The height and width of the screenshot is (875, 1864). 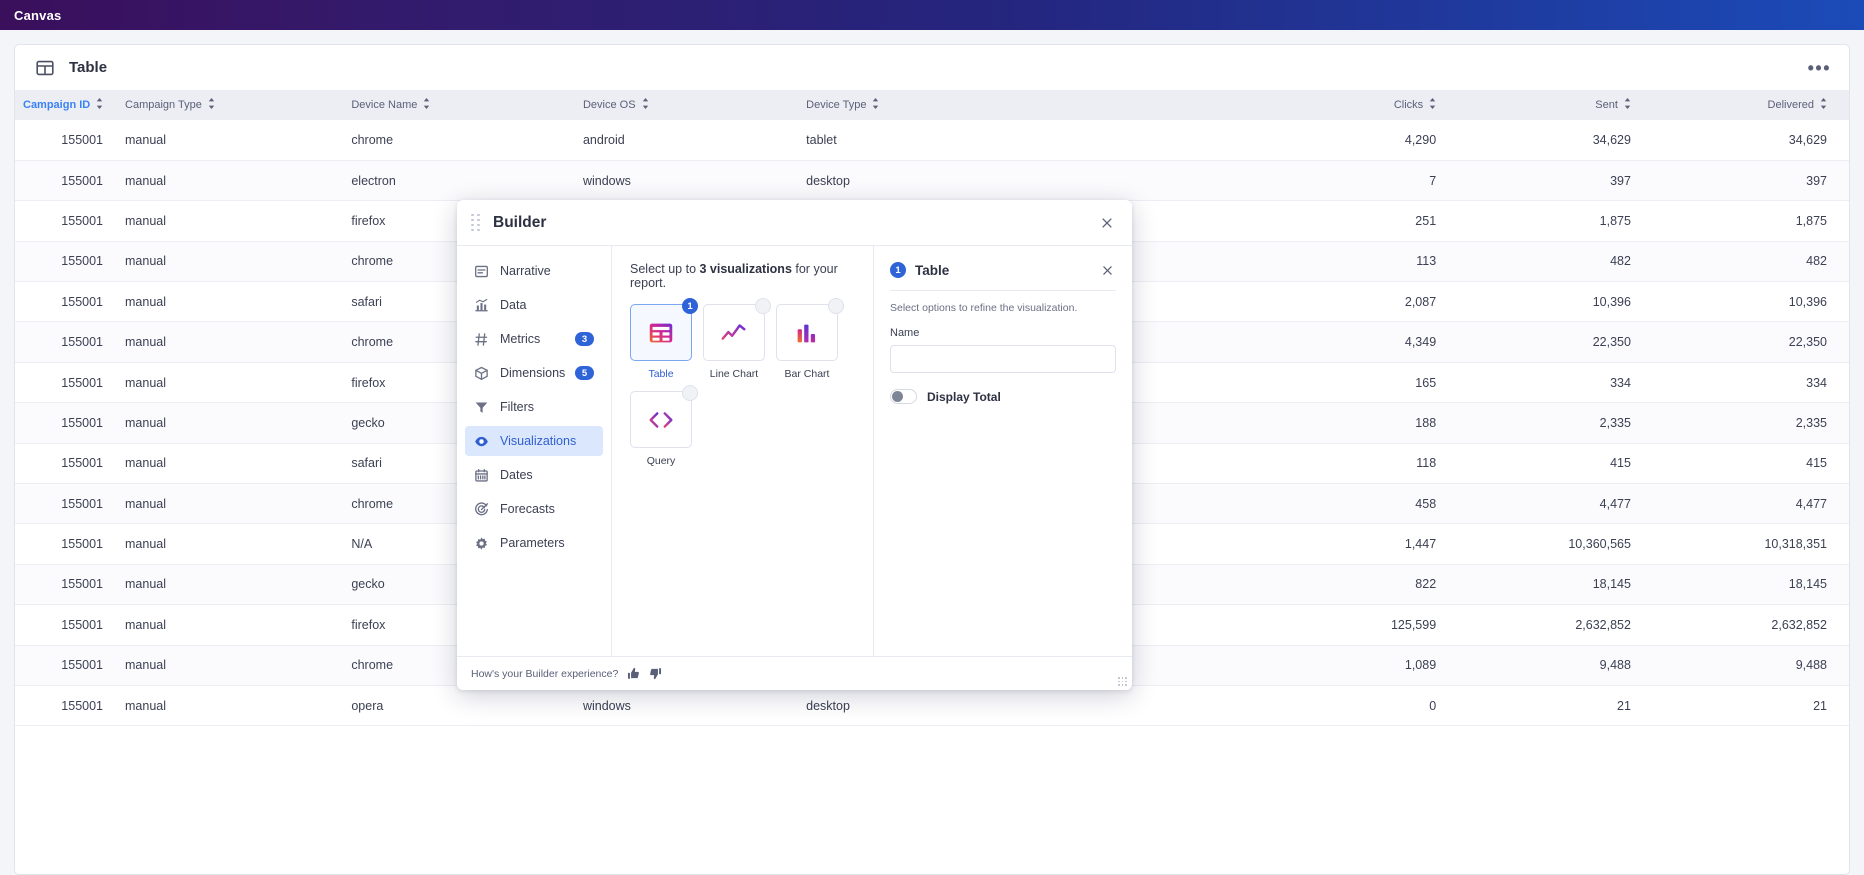 What do you see at coordinates (1624, 705) in the screenshot?
I see `cell-sent: 21` at bounding box center [1624, 705].